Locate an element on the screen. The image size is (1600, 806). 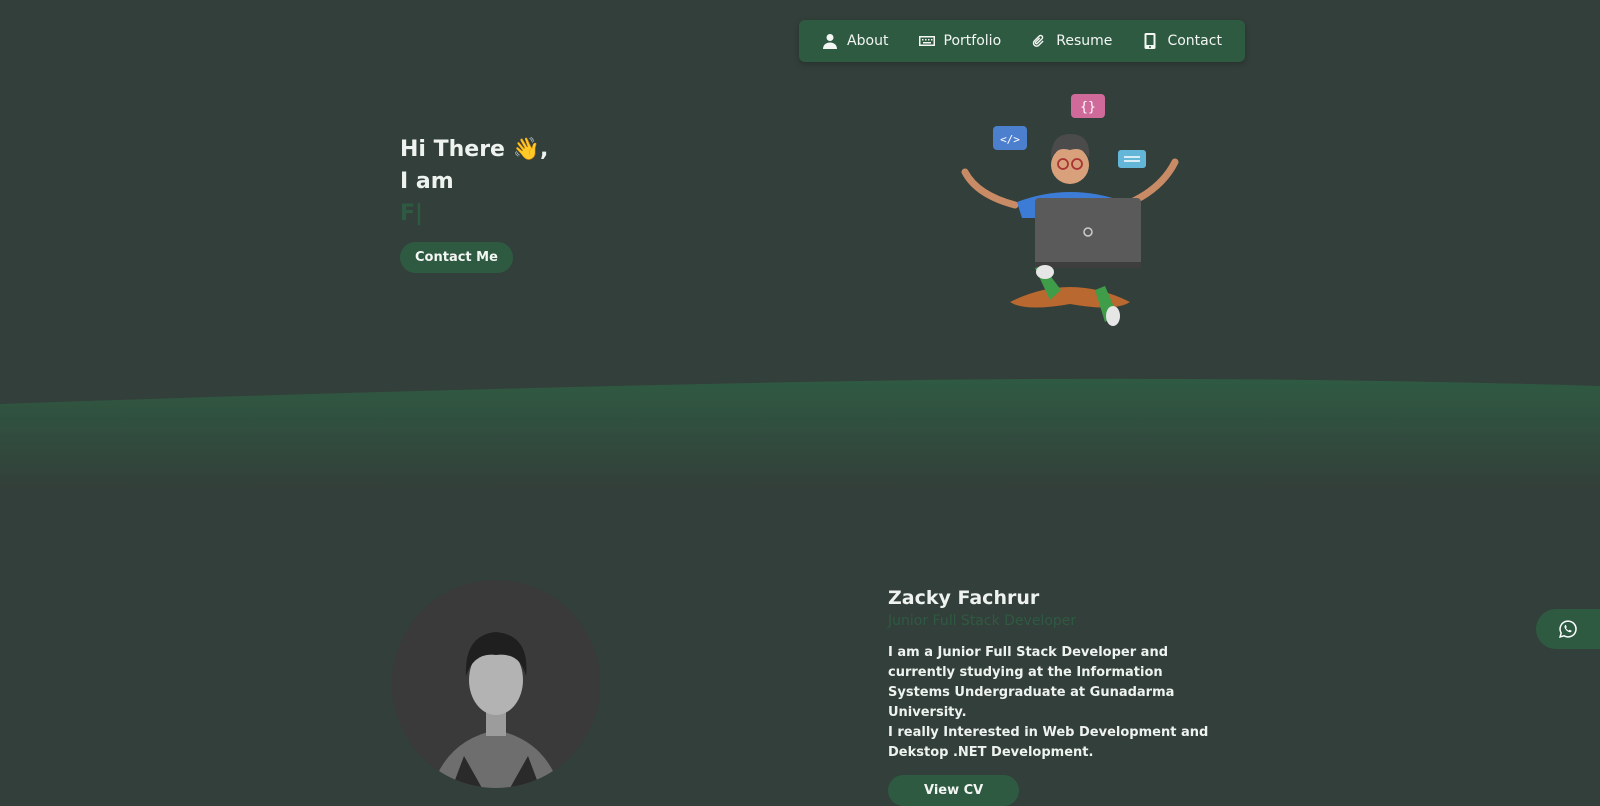
view-cv-button: View CV is located at coordinates (954, 790).